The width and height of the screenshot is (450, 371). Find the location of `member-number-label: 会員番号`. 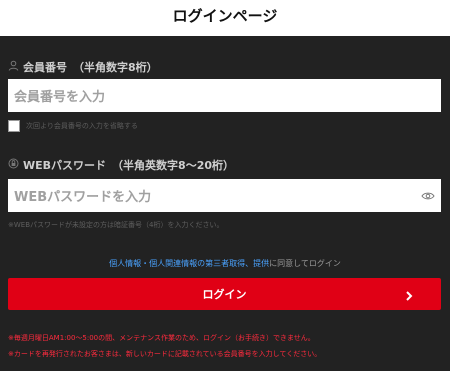

member-number-label: 会員番号 is located at coordinates (45, 67).